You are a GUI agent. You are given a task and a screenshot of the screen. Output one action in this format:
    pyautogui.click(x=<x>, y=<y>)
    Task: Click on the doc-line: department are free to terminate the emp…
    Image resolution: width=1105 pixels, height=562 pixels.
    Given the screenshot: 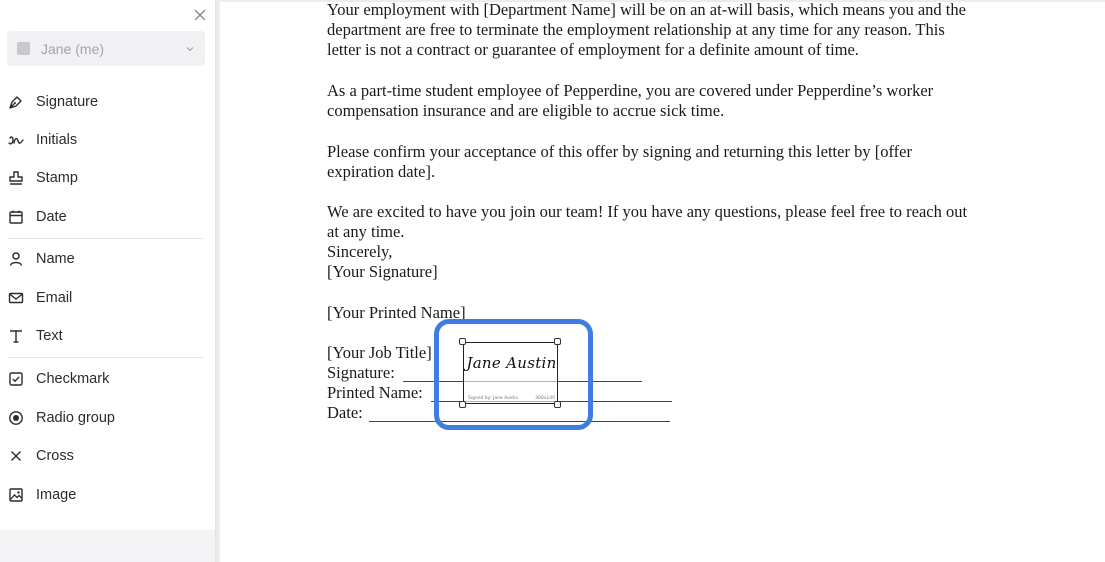 What is the action you would take?
    pyautogui.click(x=636, y=29)
    